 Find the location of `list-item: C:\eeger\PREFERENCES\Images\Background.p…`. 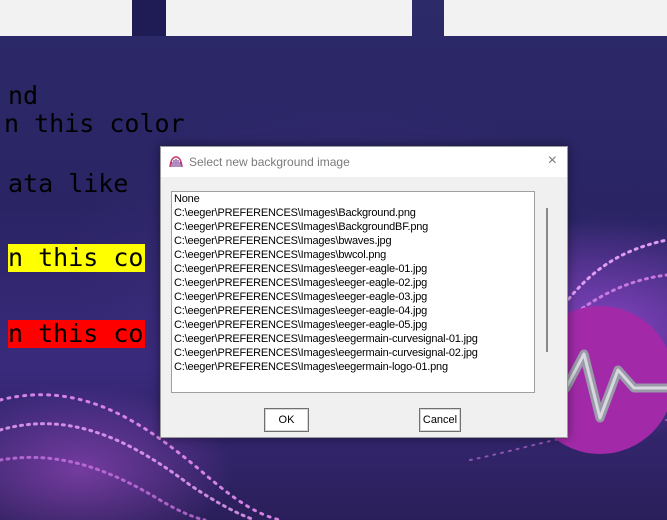

list-item: C:\eeger\PREFERENCES\Images\Background.p… is located at coordinates (353, 213).